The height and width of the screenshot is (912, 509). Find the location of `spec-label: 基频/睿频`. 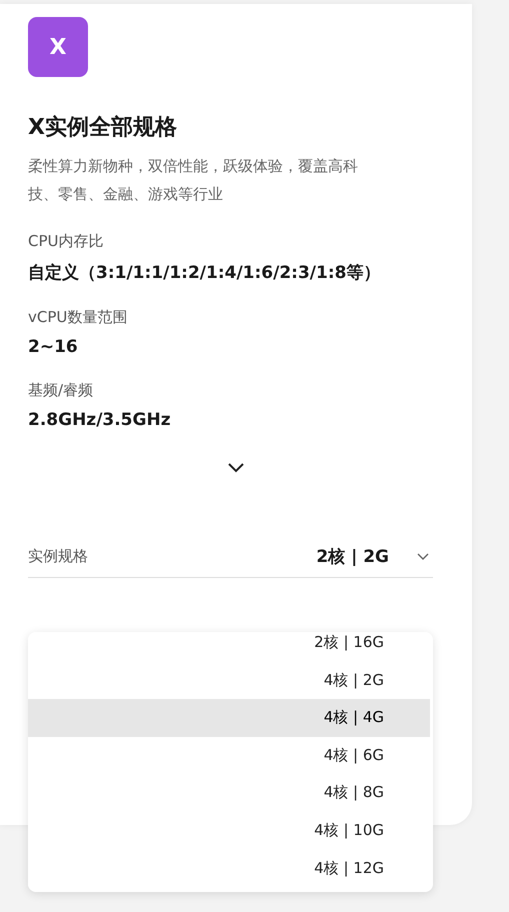

spec-label: 基频/睿频 is located at coordinates (61, 390).